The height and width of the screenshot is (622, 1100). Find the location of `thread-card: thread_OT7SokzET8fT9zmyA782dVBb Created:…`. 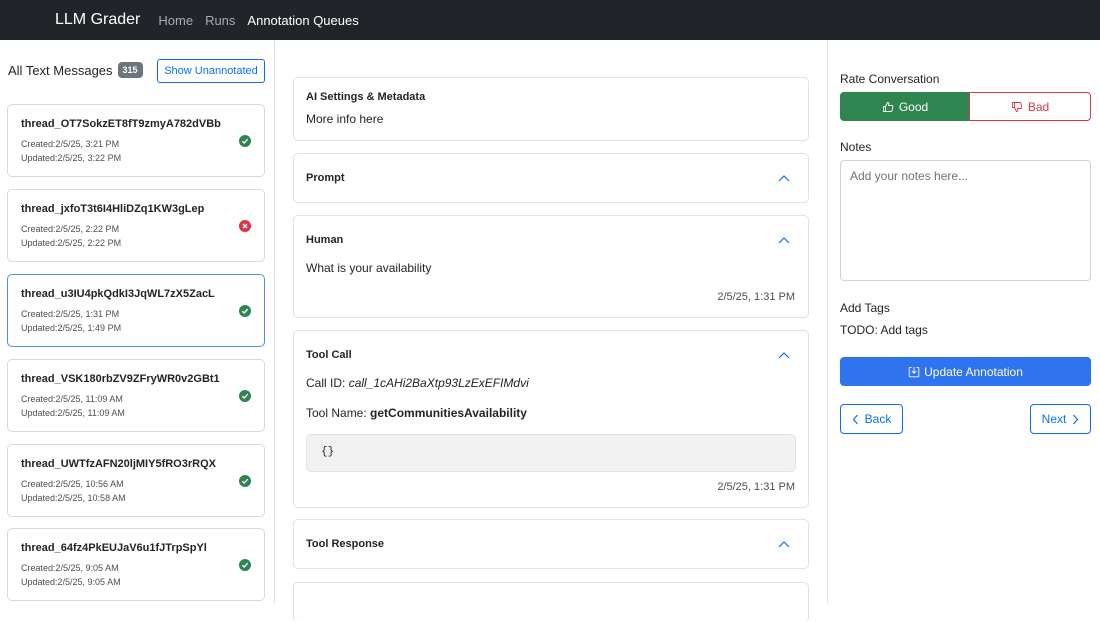

thread-card: thread_OT7SokzET8fT9zmyA782dVBb Created:… is located at coordinates (136, 140).